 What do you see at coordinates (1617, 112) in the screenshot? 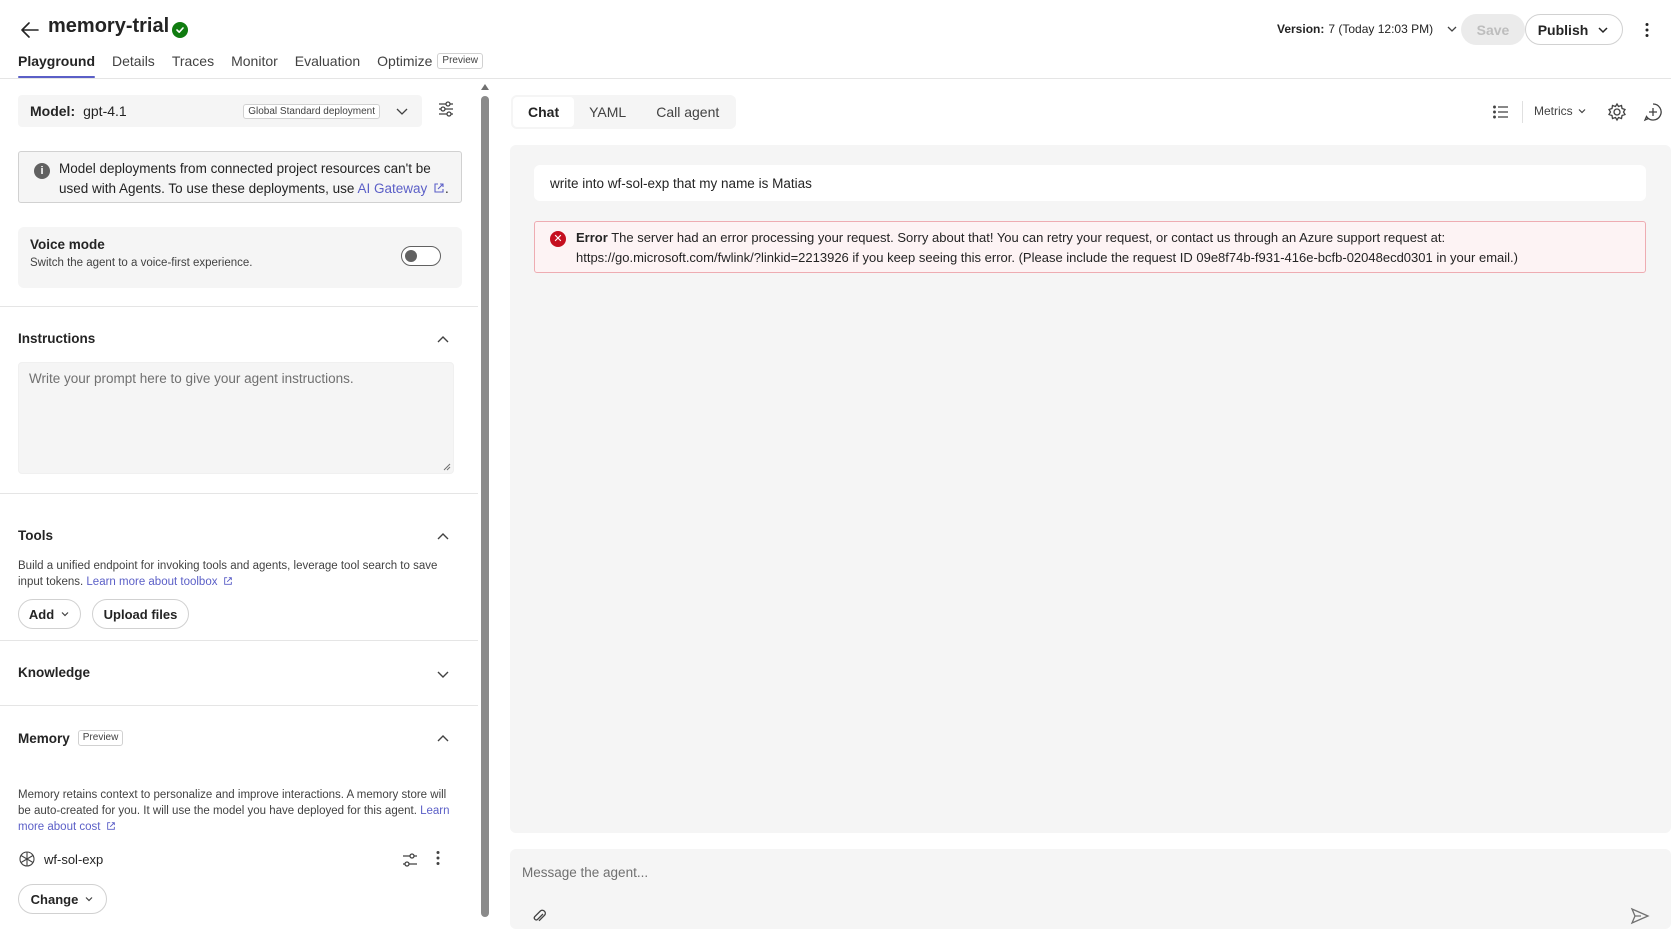
I see `gear-icon` at bounding box center [1617, 112].